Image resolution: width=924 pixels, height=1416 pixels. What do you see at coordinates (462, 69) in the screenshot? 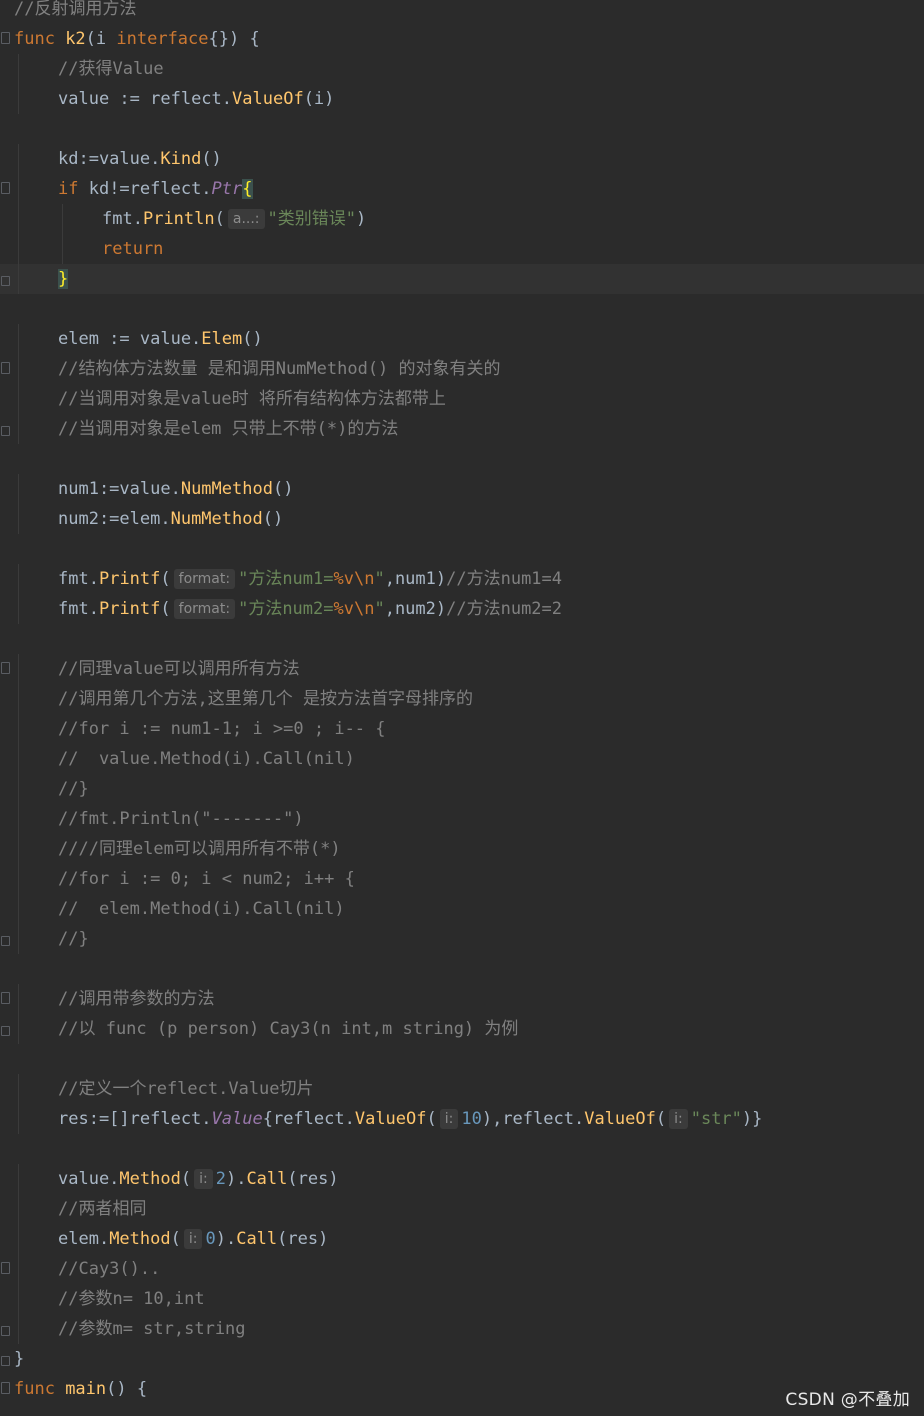
I see `code-line: //获得Value` at bounding box center [462, 69].